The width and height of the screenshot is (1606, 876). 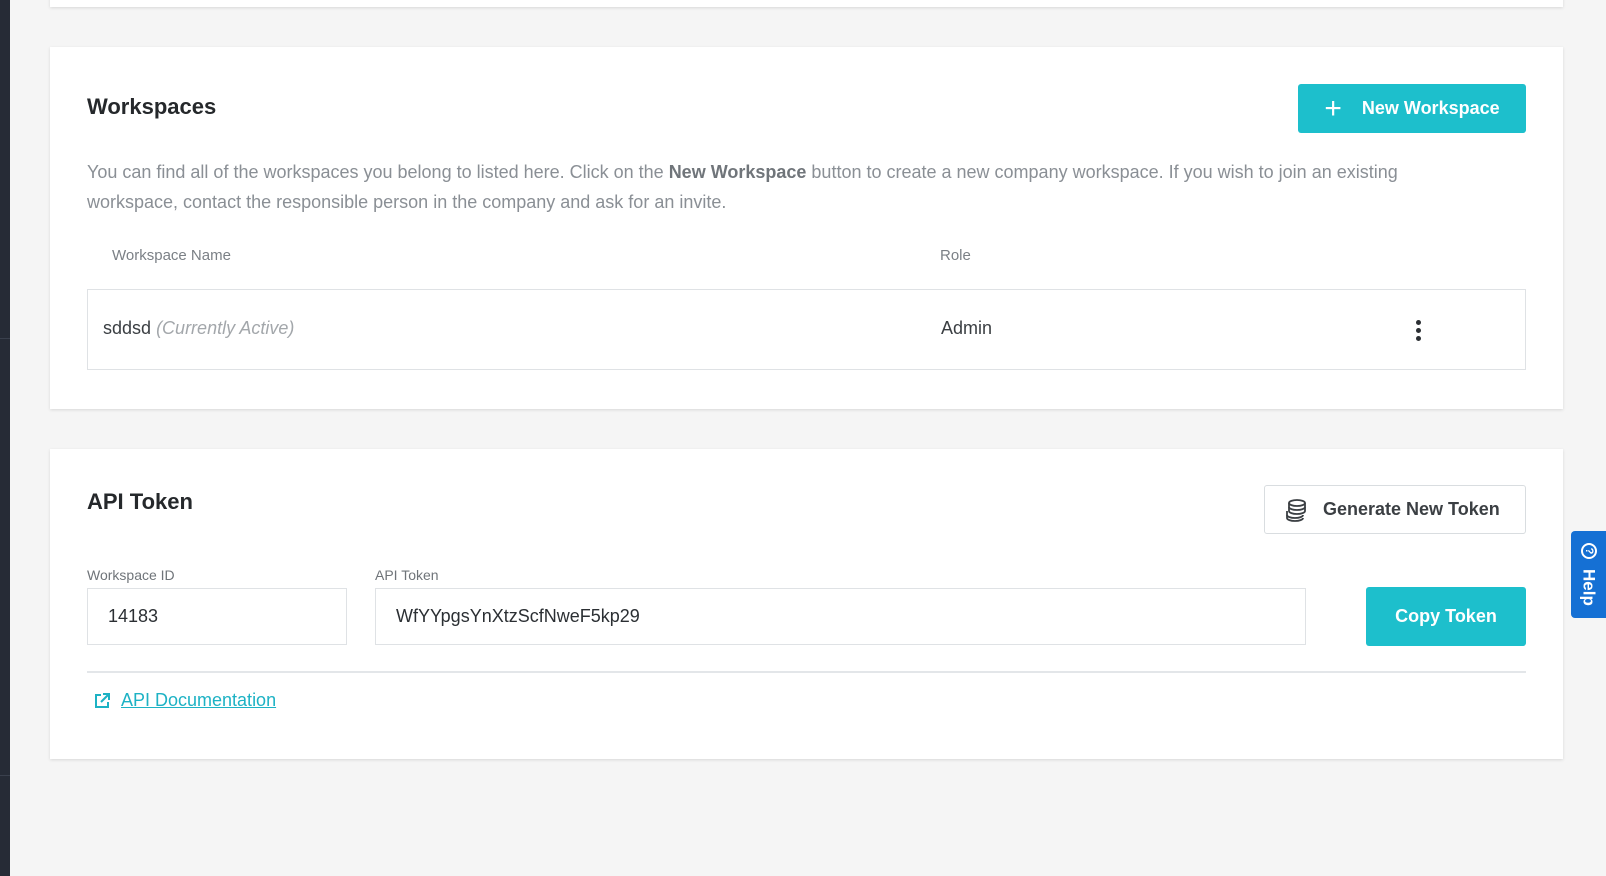 What do you see at coordinates (225, 328) in the screenshot?
I see `active-status: (Currently Active)` at bounding box center [225, 328].